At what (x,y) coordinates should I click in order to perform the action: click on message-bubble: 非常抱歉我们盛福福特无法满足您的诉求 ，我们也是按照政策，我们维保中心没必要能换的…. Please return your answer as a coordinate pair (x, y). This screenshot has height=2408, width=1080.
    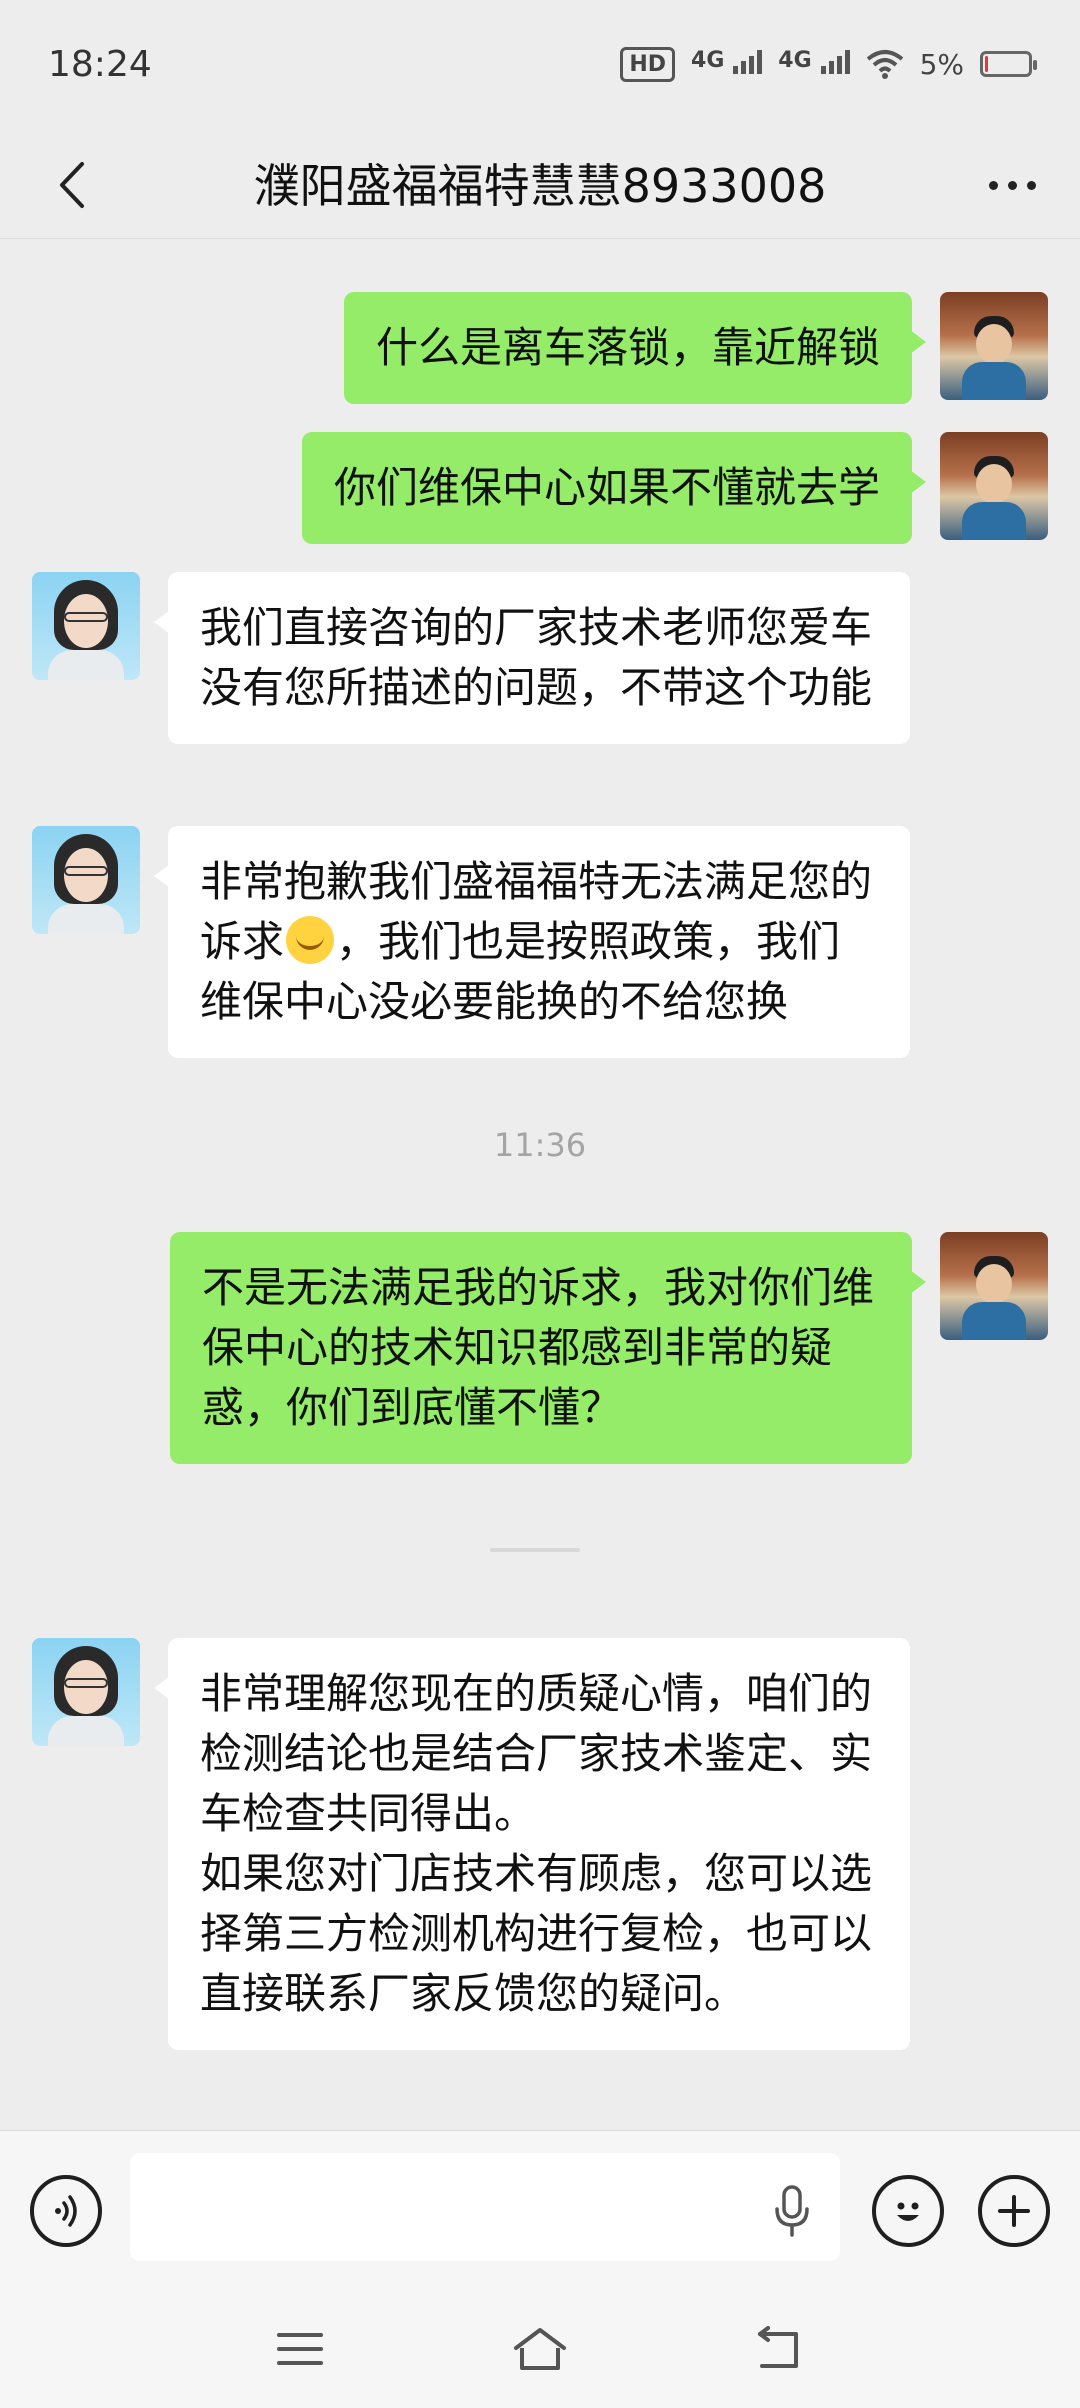
    Looking at the image, I should click on (532, 942).